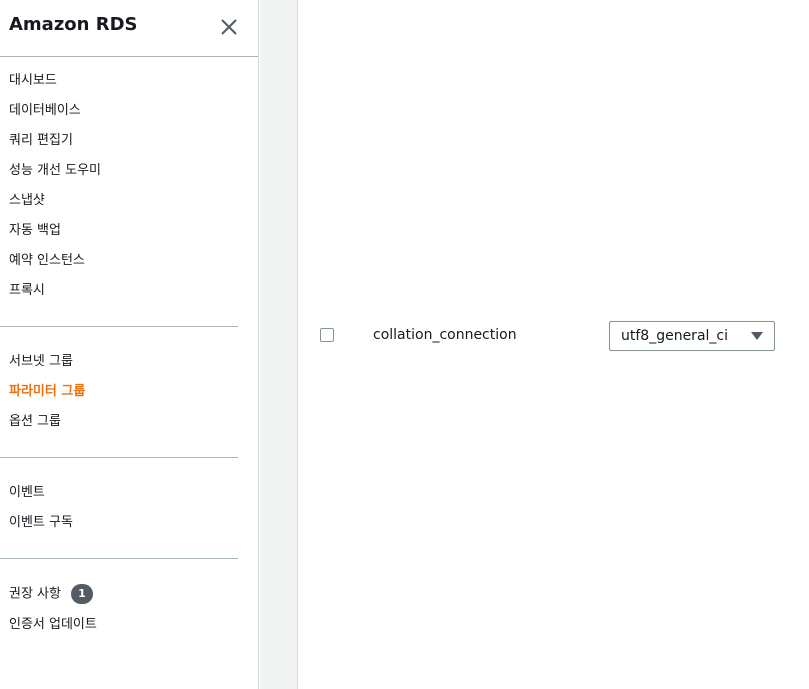 The image size is (809, 689). I want to click on sidebar-item-snapshots: 스냅샷, so click(27, 201).